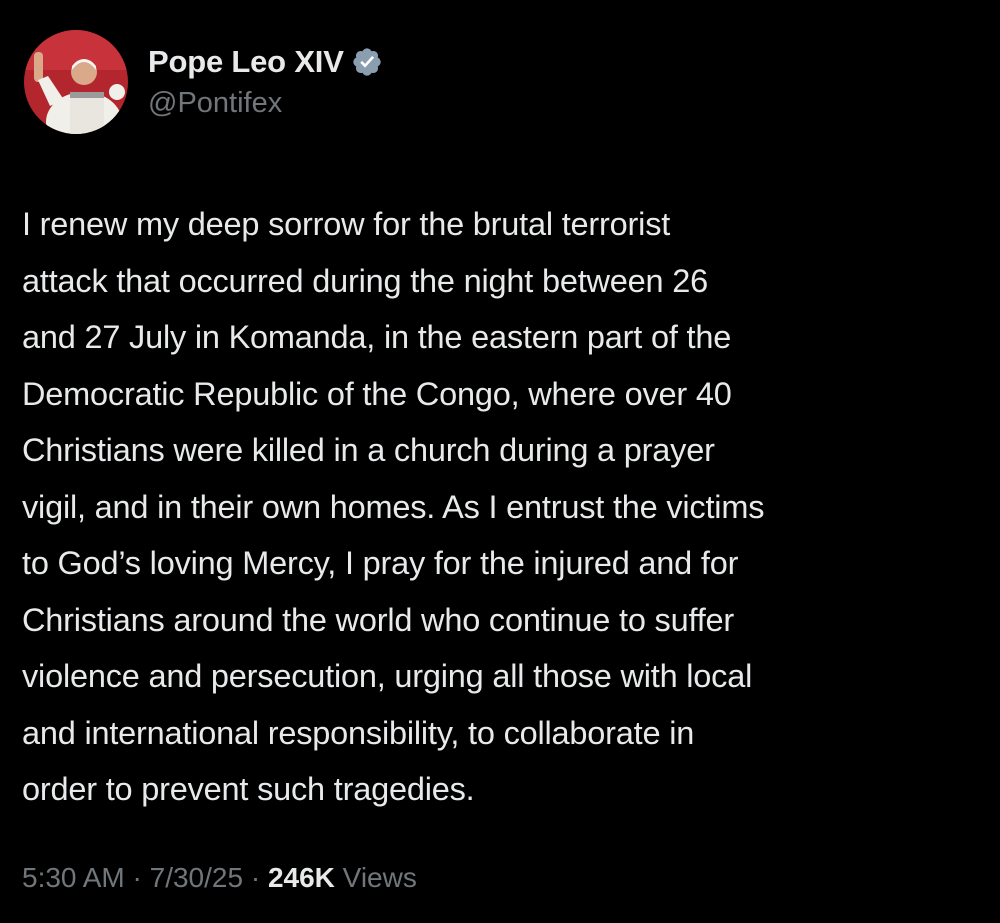 The width and height of the screenshot is (1000, 923). I want to click on author-display-name: Pope Leo XIV, so click(246, 62).